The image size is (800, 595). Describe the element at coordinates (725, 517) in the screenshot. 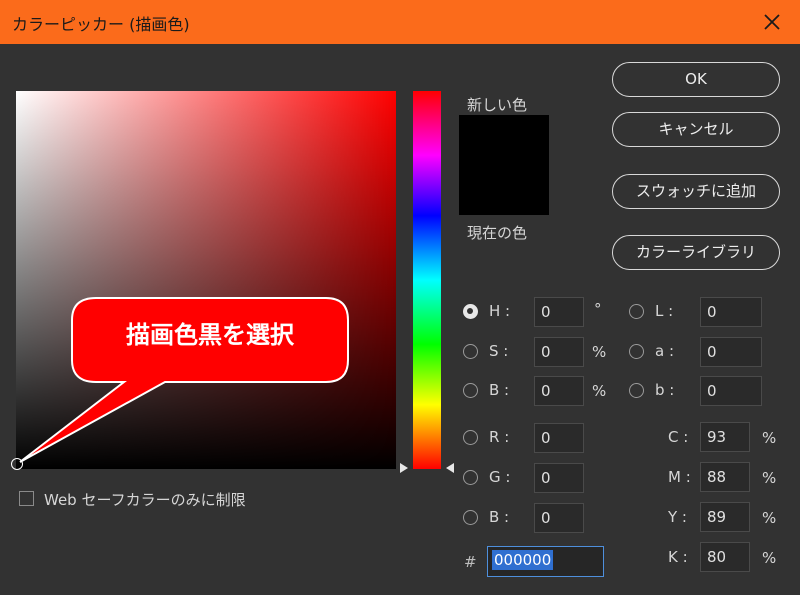

I see `yellow-input: 89` at that location.